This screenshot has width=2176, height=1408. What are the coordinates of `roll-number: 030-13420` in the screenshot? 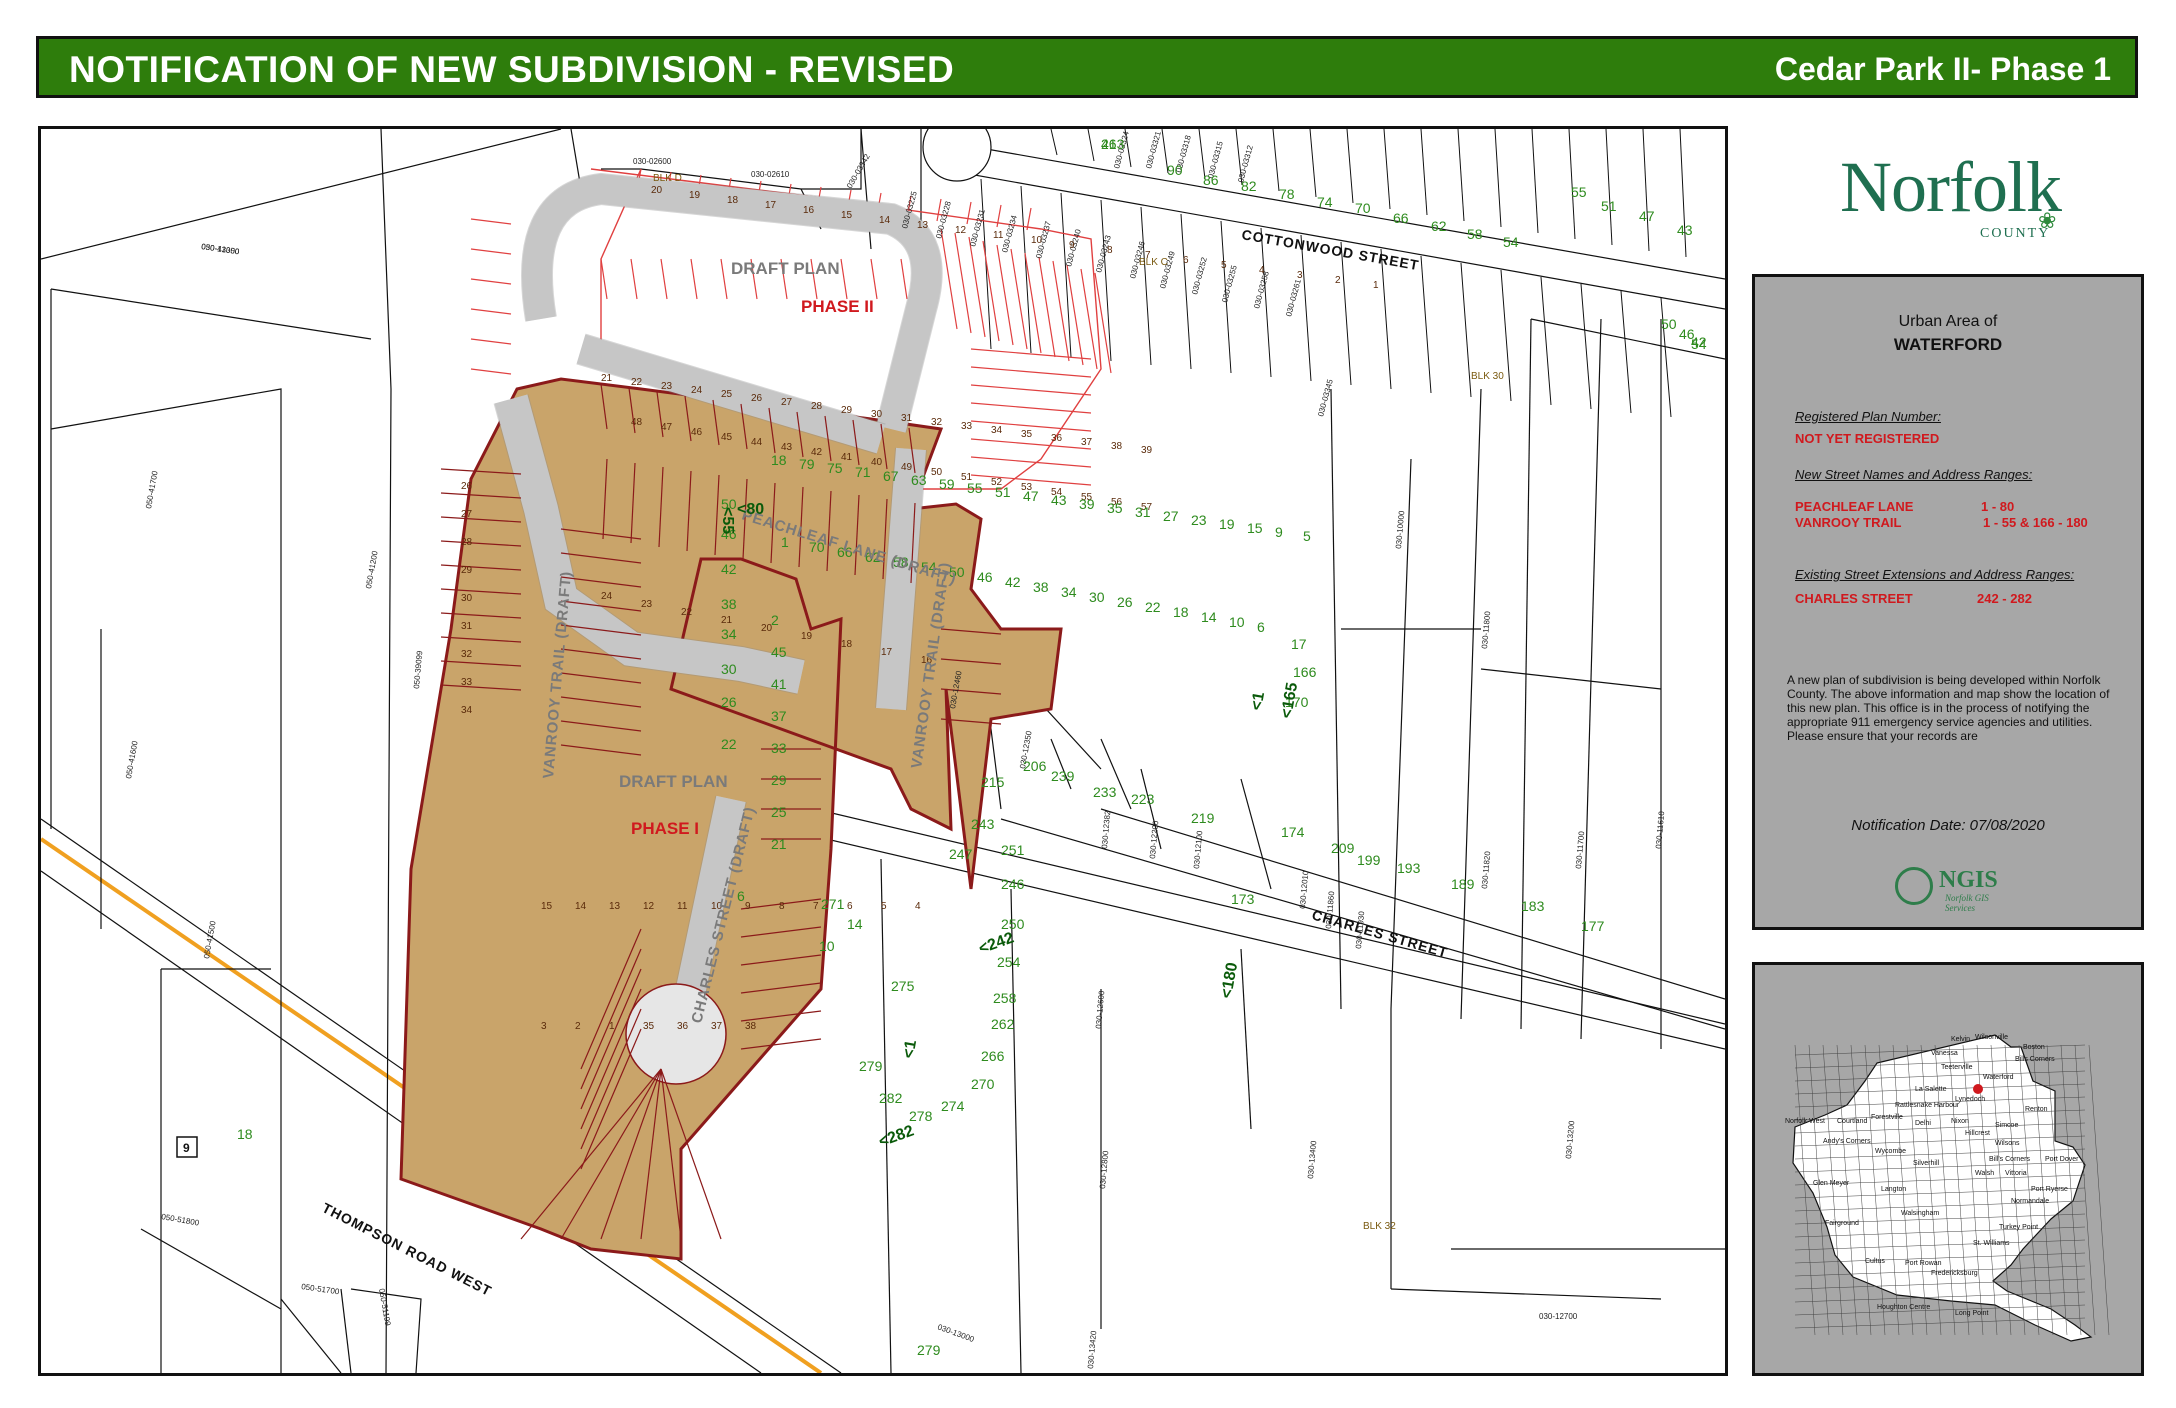 It's located at (1092, 1349).